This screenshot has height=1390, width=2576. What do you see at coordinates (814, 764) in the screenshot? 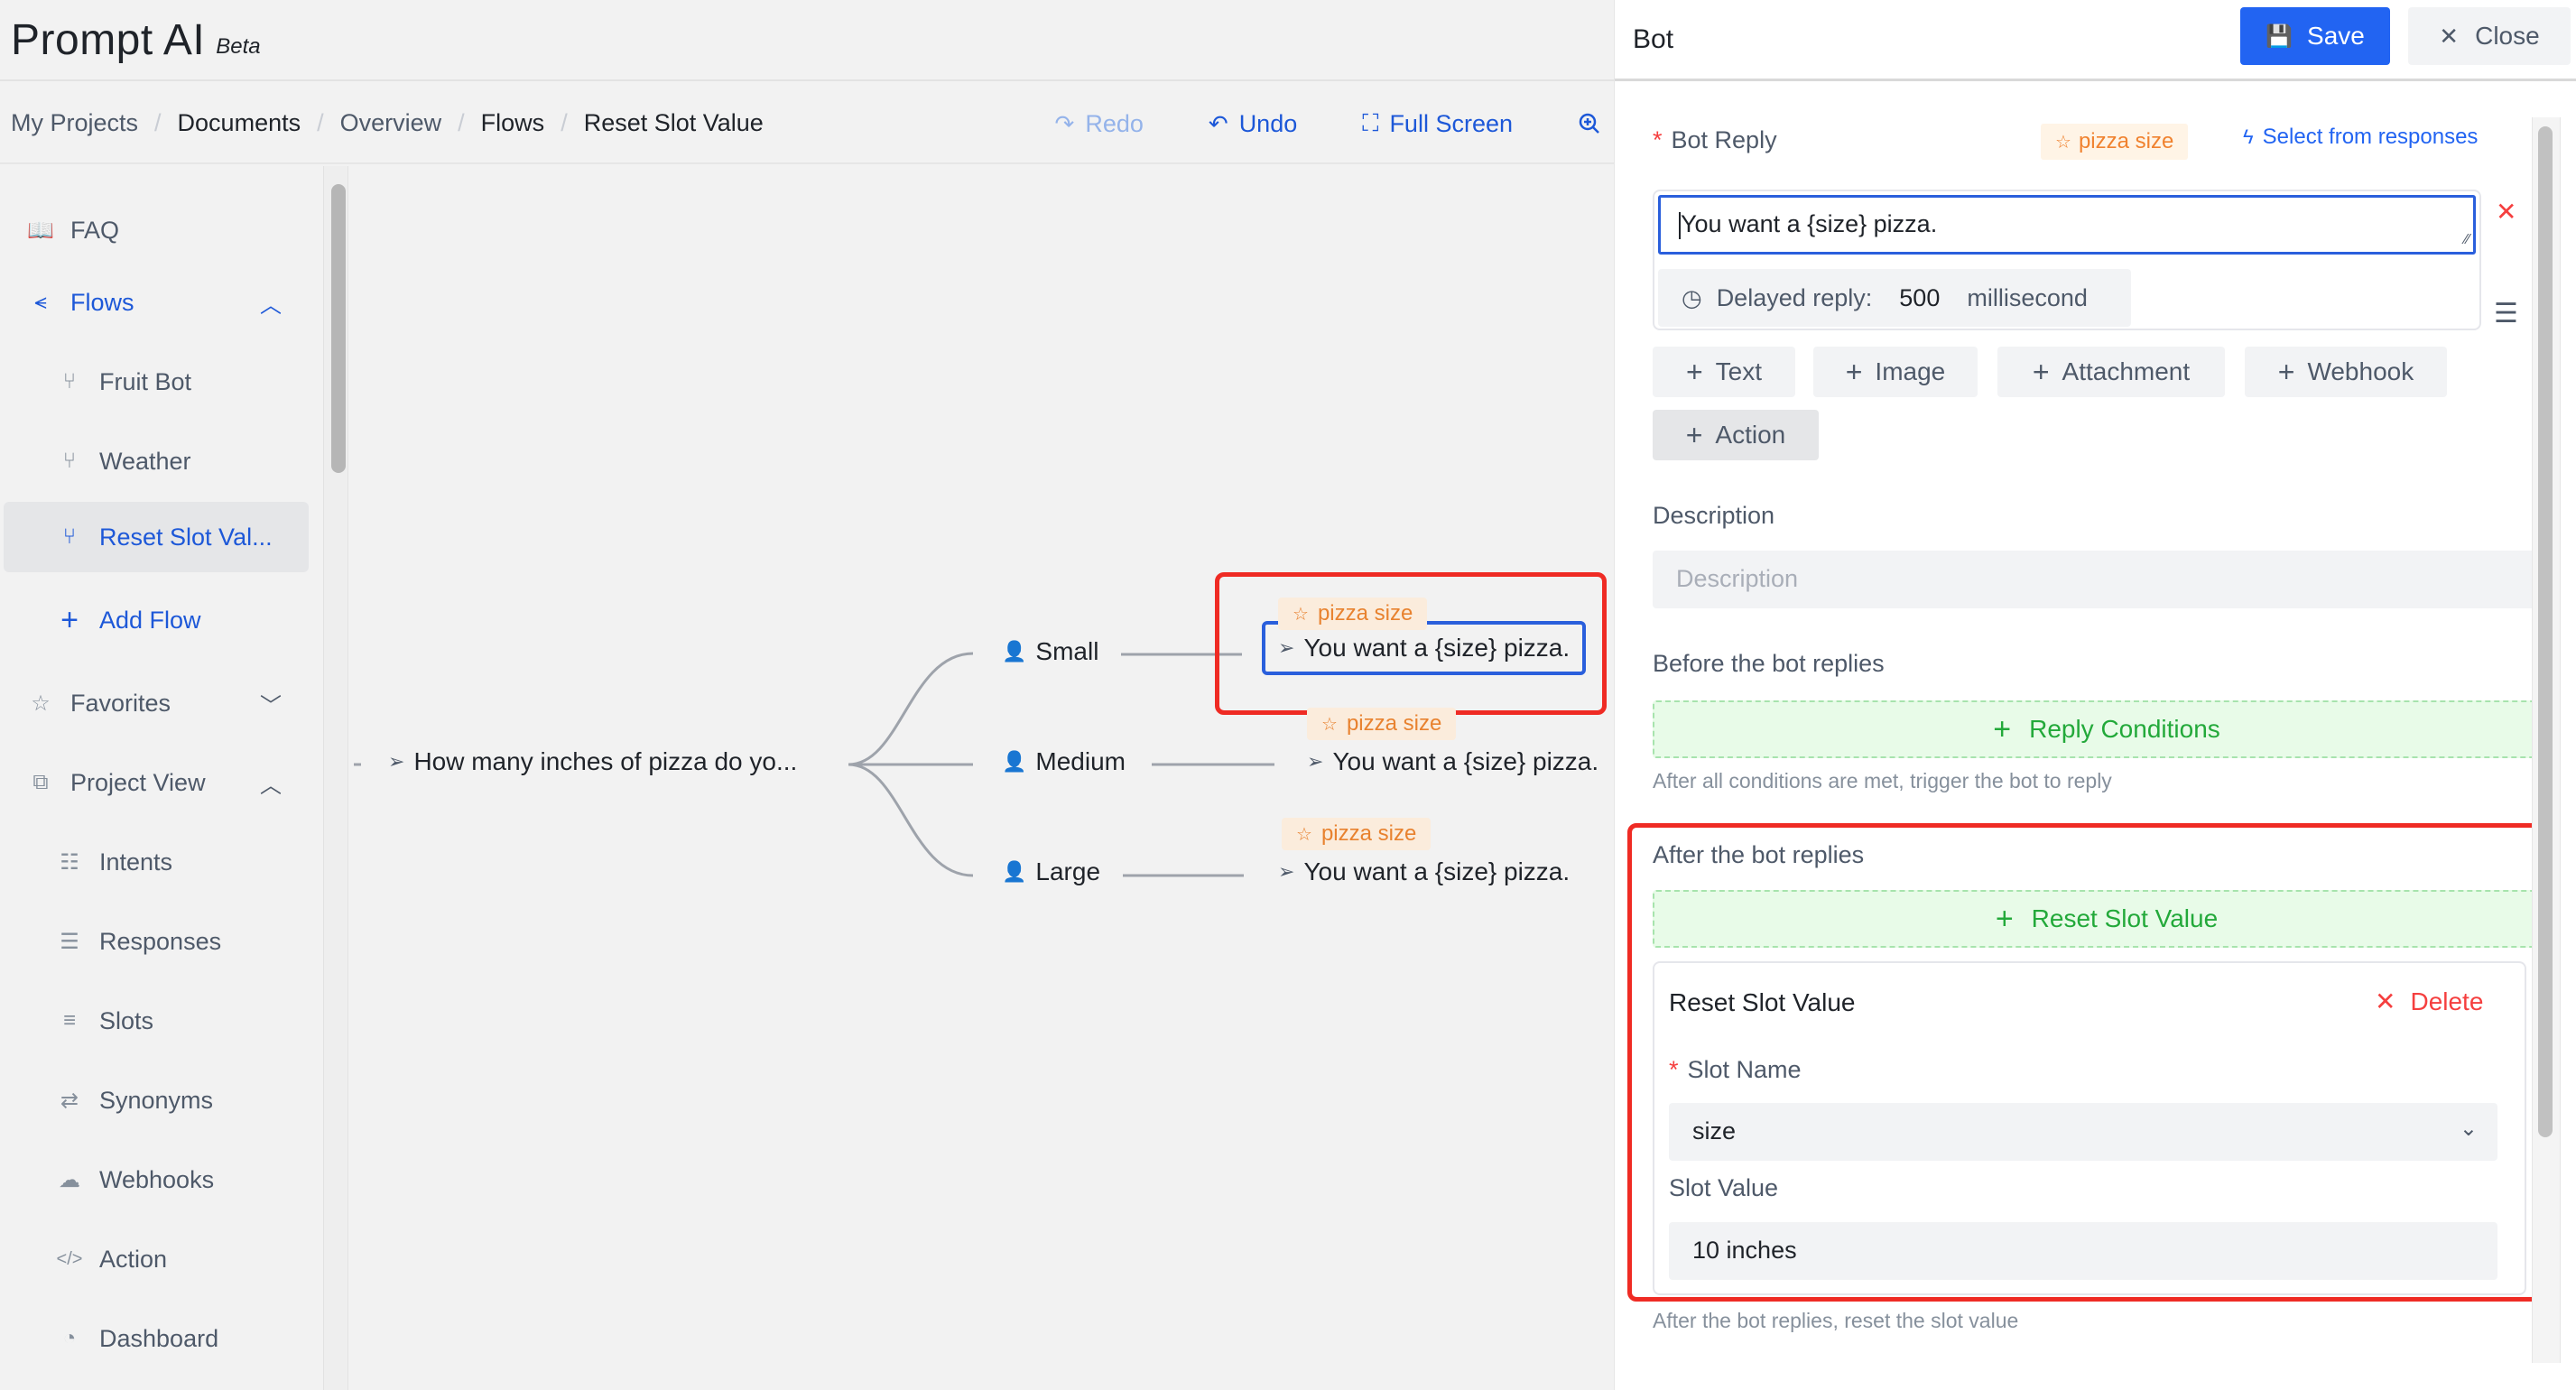
I see `flow-edges` at bounding box center [814, 764].